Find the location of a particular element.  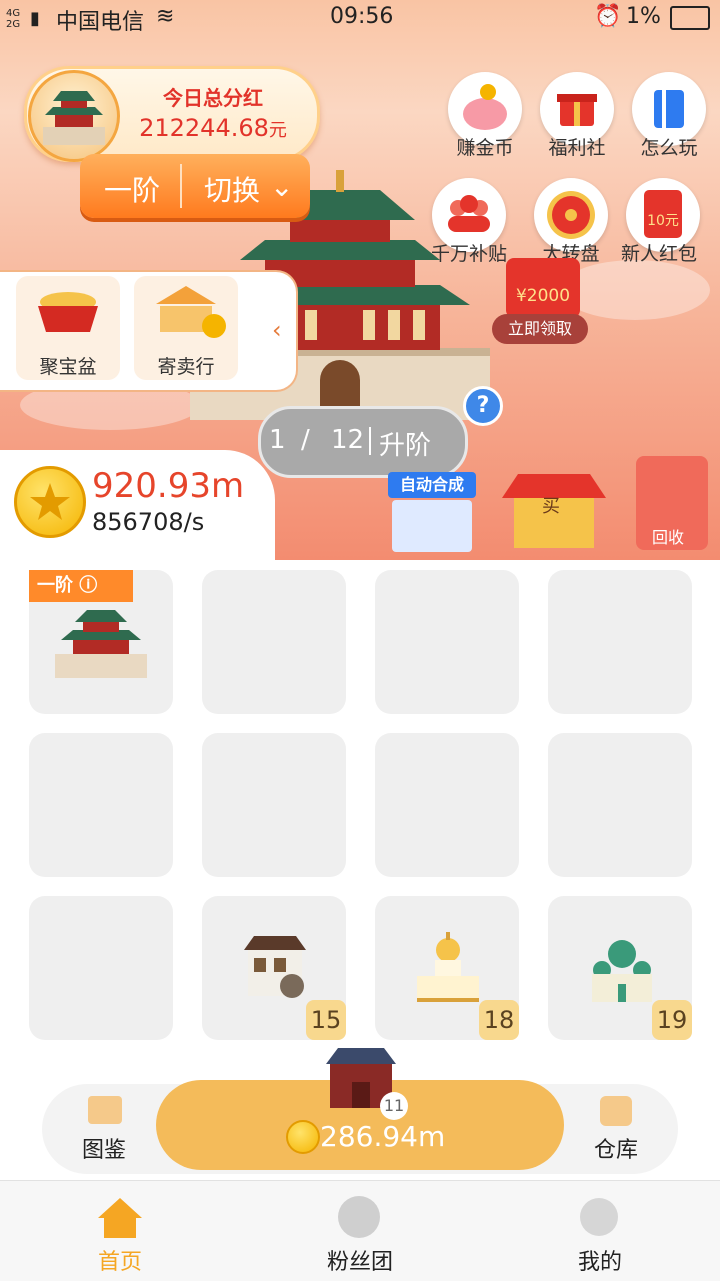

grid-cell-1: 一阶 ⓘ is located at coordinates (101, 642).